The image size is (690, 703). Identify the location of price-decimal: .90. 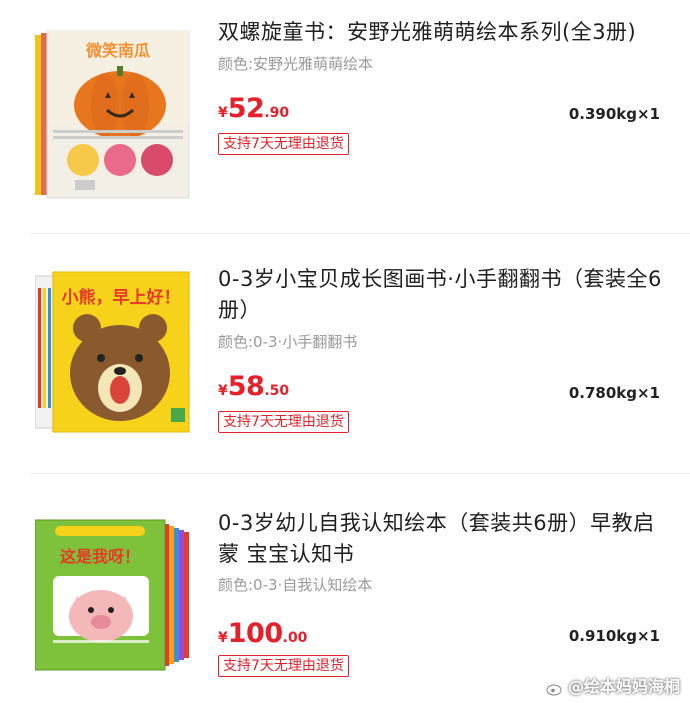
(277, 113).